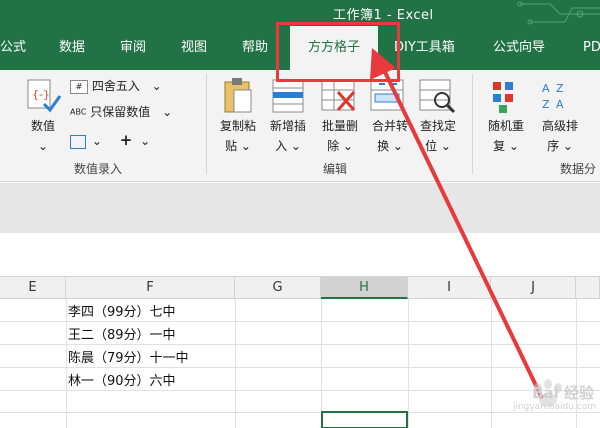 The image size is (600, 428). What do you see at coordinates (255, 48) in the screenshot?
I see `tab-help: 帮助` at bounding box center [255, 48].